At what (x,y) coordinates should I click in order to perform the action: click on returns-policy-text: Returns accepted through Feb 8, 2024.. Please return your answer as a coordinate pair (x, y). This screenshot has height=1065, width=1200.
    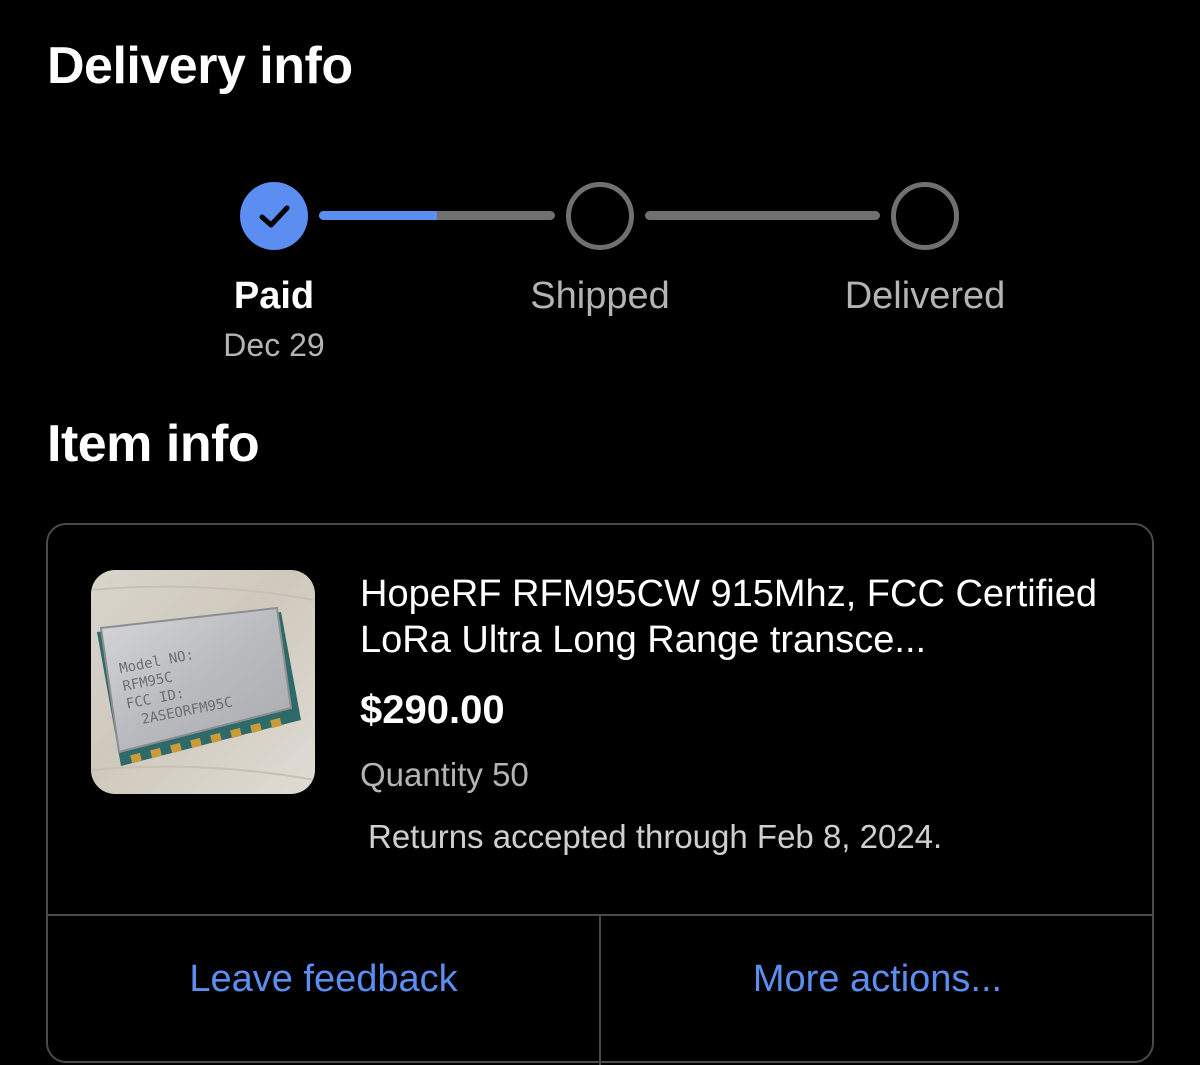
    Looking at the image, I should click on (655, 836).